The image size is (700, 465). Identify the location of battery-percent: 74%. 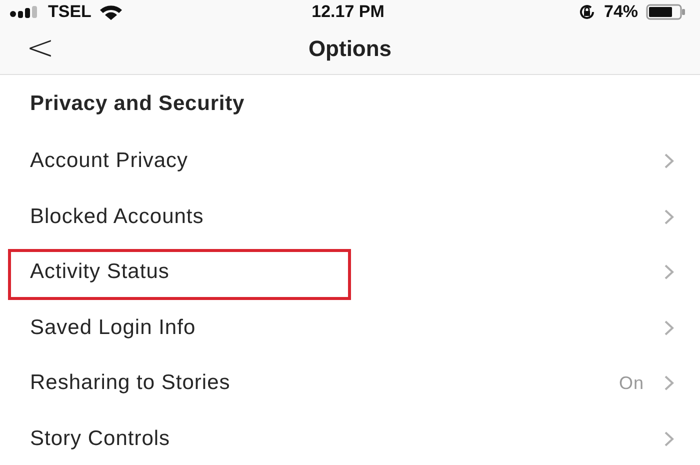
(621, 12).